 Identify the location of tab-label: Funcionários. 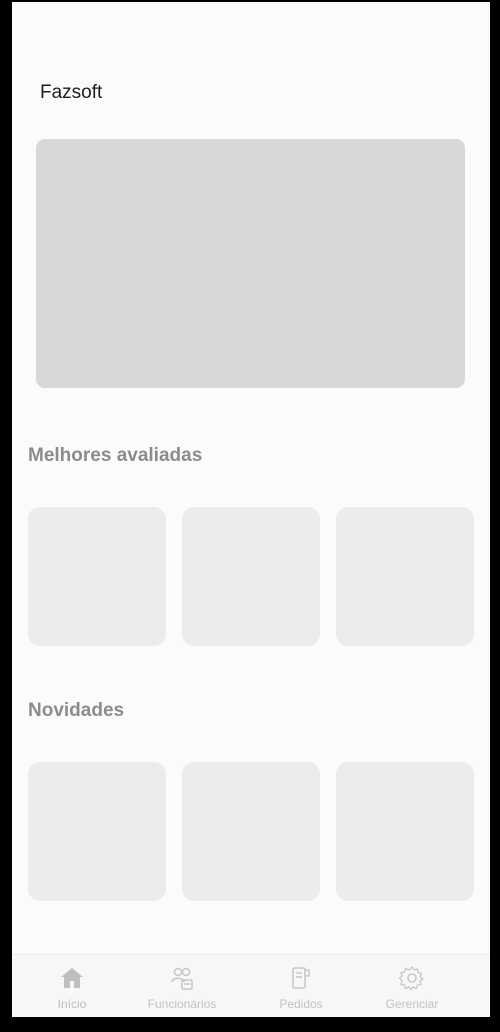
(182, 1004).